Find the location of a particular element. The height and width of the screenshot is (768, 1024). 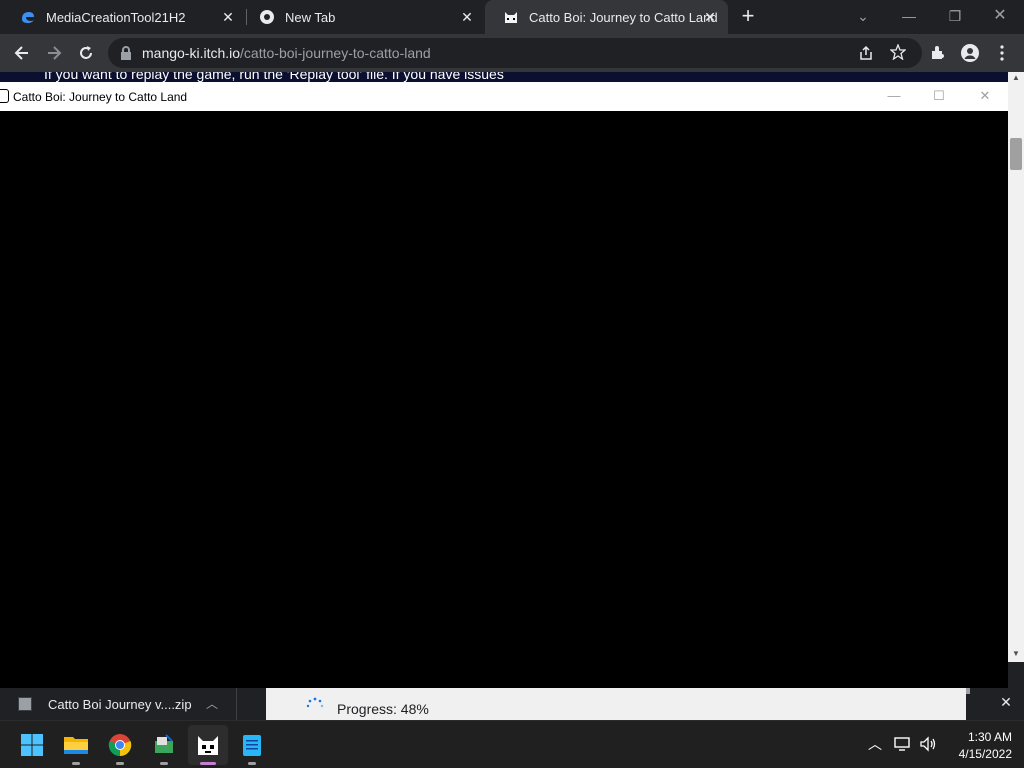

installer-taskbar-button is located at coordinates (164, 745).